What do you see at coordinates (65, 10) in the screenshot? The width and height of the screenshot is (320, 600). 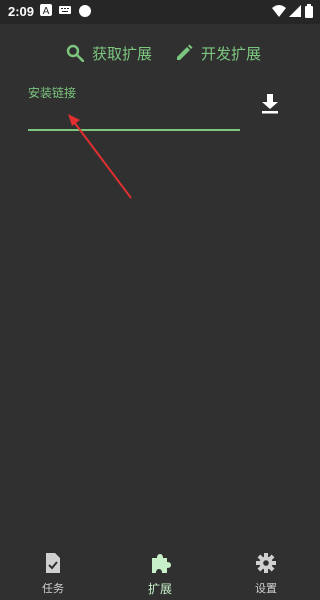 I see `keyboard-icon` at bounding box center [65, 10].